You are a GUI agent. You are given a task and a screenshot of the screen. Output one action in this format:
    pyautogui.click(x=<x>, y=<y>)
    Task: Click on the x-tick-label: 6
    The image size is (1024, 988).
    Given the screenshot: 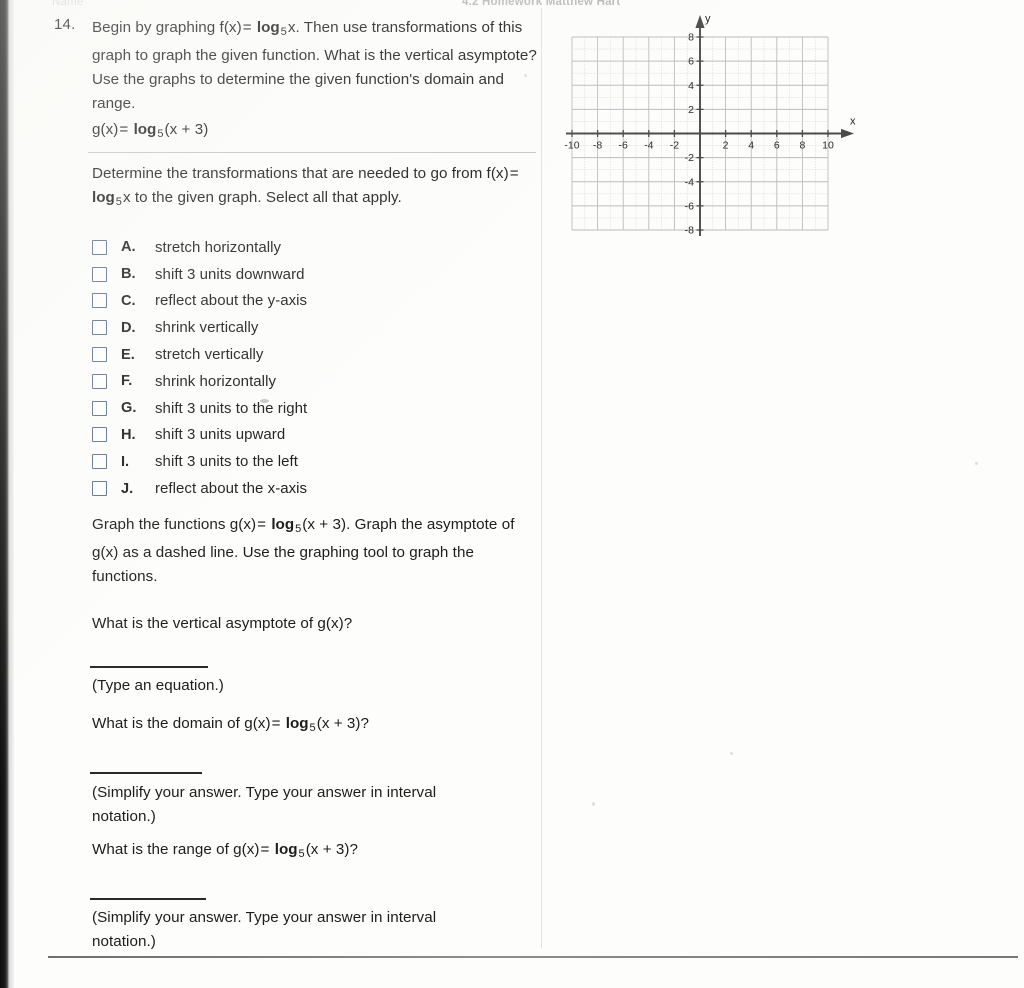 What is the action you would take?
    pyautogui.click(x=777, y=146)
    